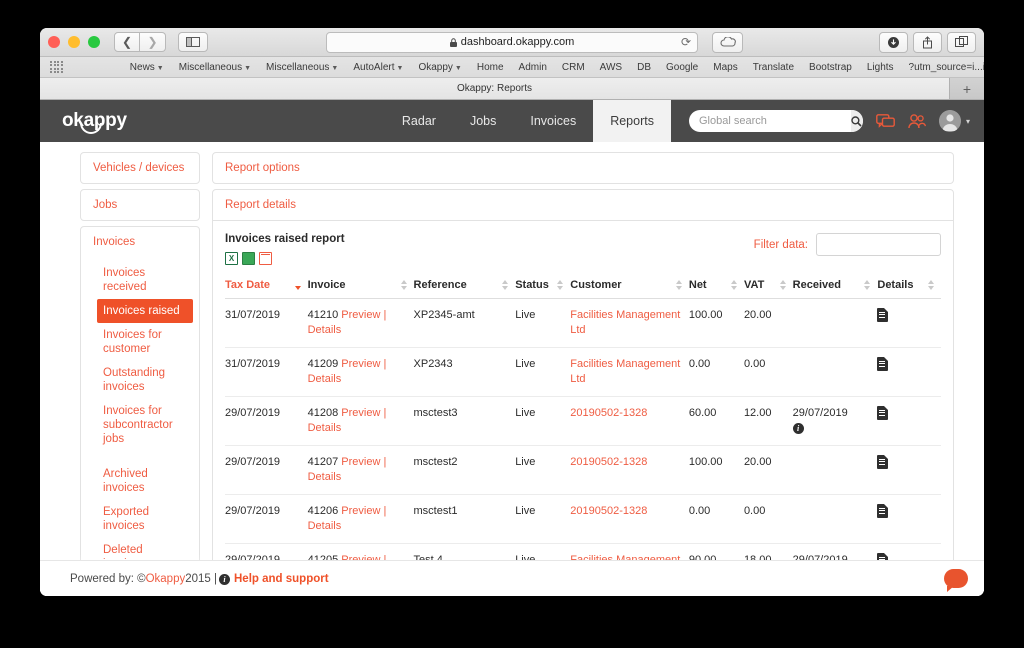  Describe the element at coordinates (553, 121) in the screenshot. I see `nav-item-invoices: Invoices` at that location.